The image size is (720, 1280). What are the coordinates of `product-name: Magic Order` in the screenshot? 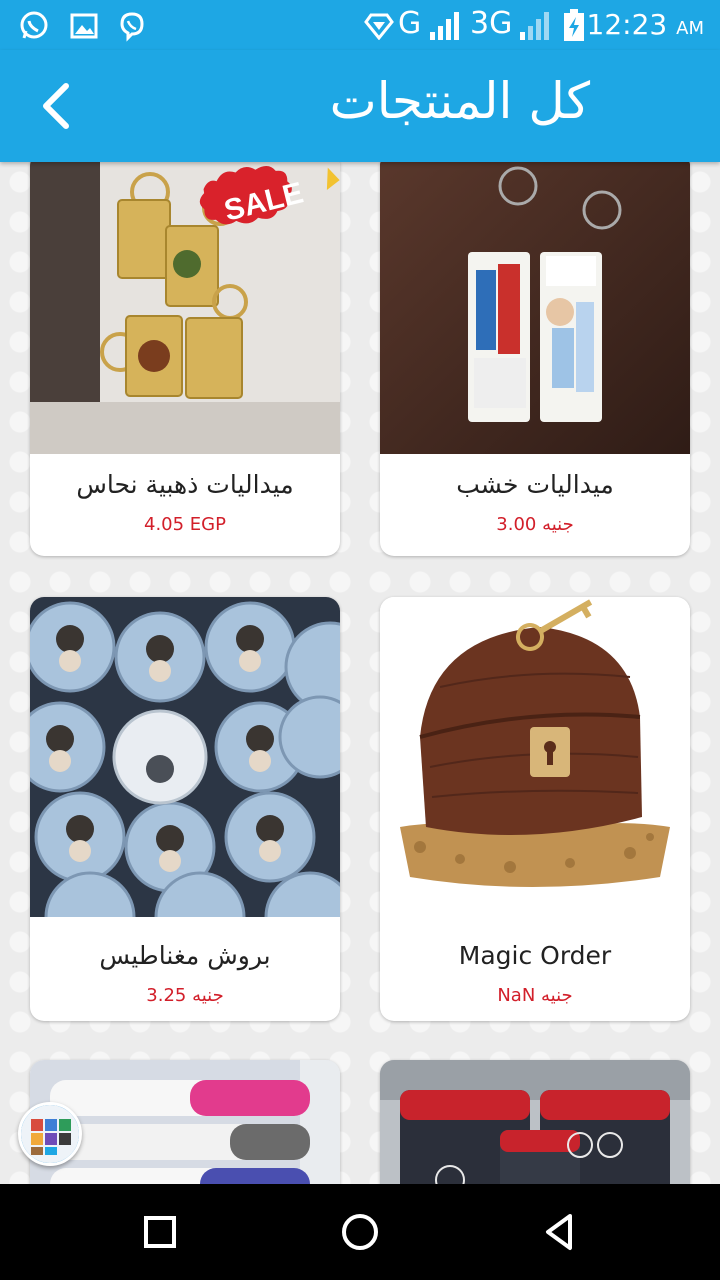 It's located at (535, 955).